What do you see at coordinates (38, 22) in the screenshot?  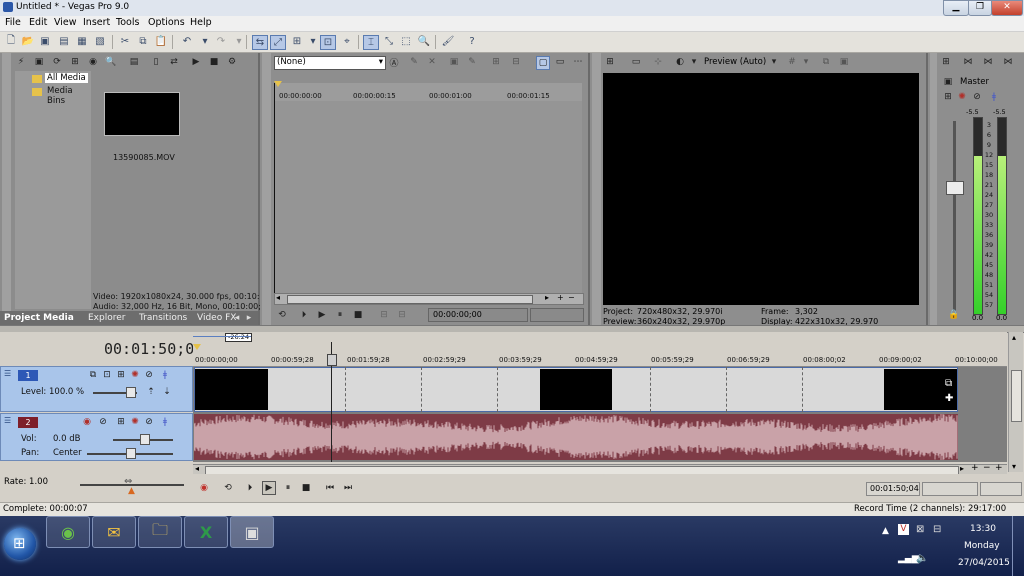 I see `menu-edit: Edit` at bounding box center [38, 22].